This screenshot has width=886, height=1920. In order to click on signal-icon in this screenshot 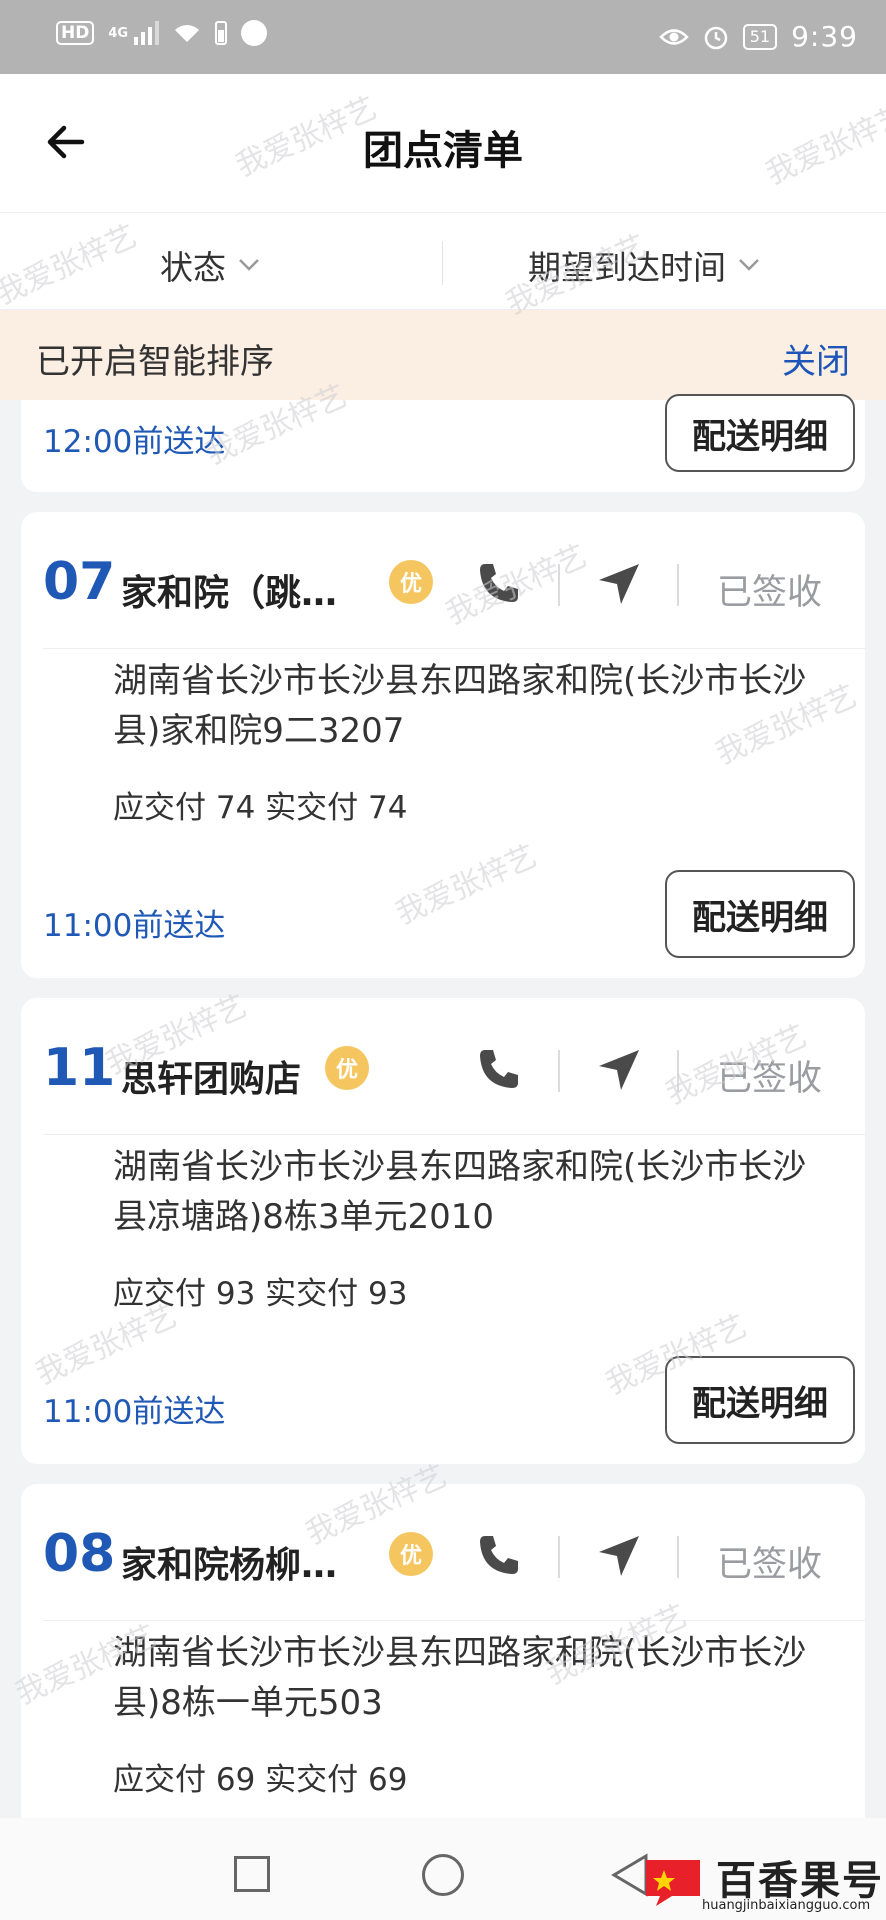, I will do `click(147, 33)`.